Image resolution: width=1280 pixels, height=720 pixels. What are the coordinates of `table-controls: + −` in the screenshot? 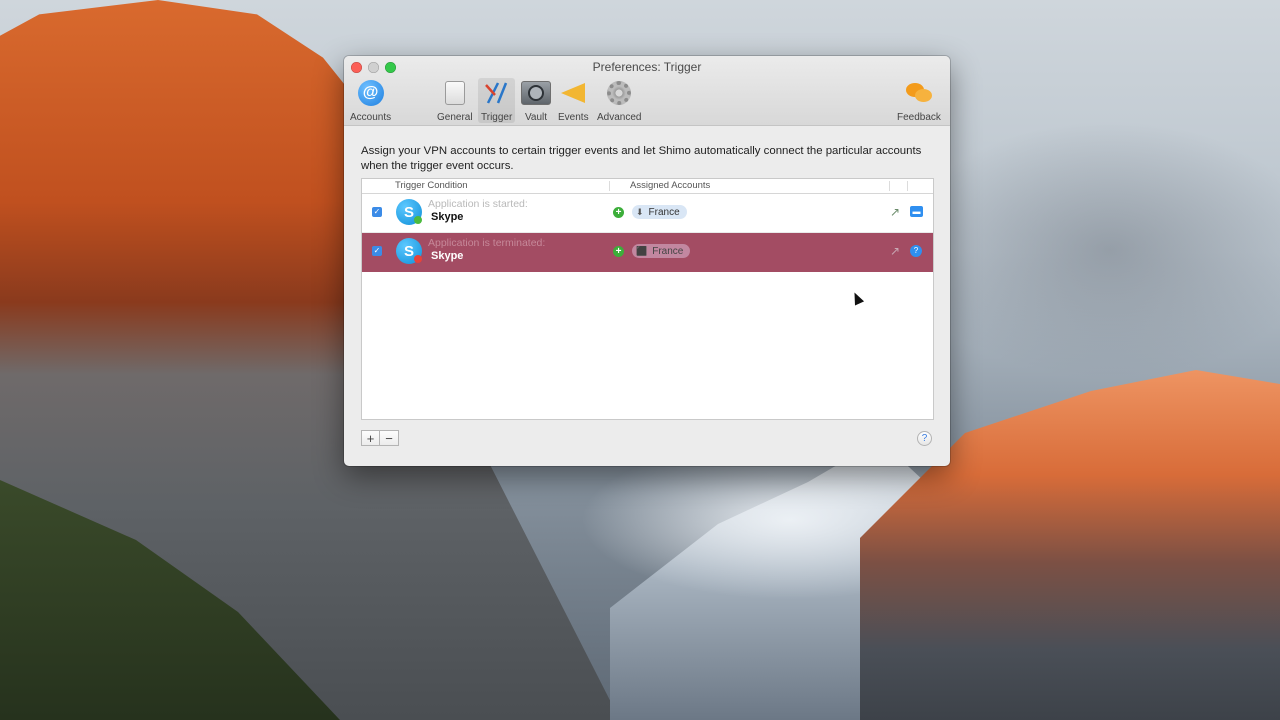 It's located at (380, 438).